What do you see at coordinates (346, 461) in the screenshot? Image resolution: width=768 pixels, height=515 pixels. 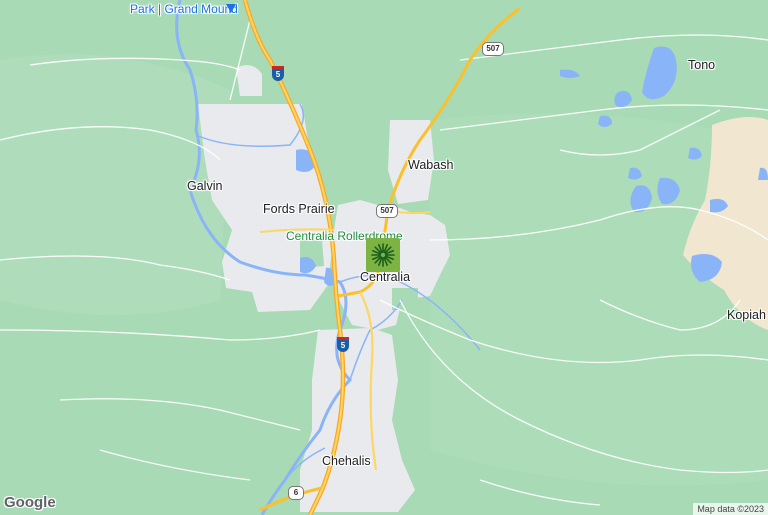 I see `place-label-chehalis: Chehalis` at bounding box center [346, 461].